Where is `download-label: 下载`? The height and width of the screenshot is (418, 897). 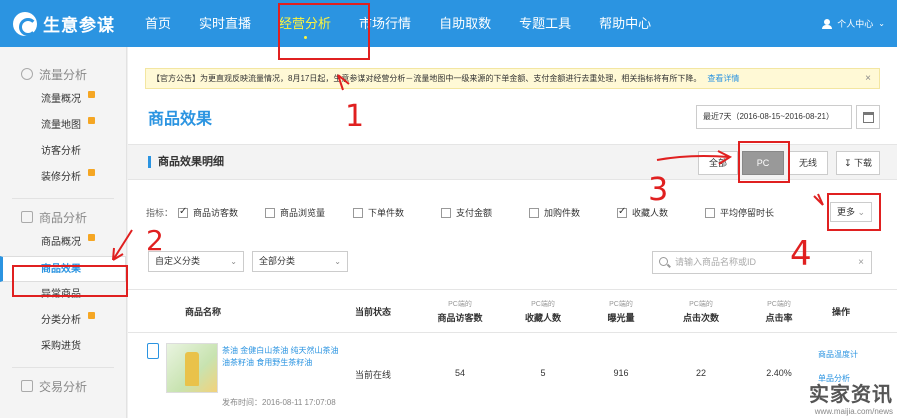 download-label: 下载 is located at coordinates (863, 163).